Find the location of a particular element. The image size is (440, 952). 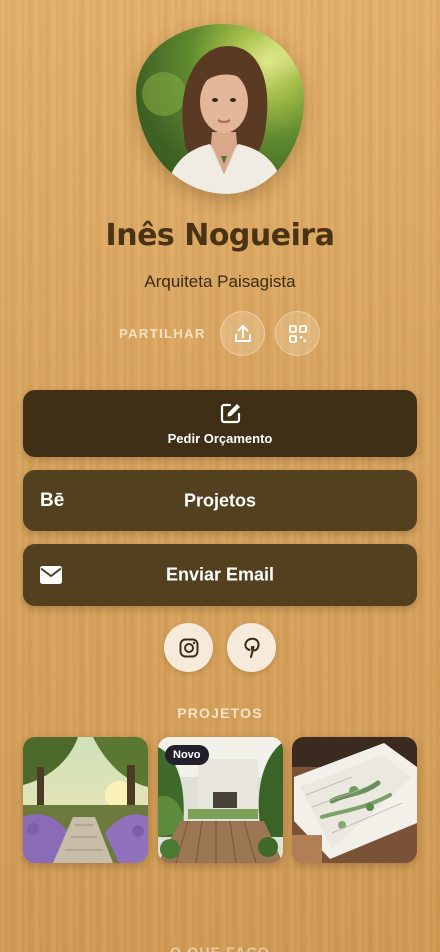

send-email-button: Enviar Email is located at coordinates (220, 575).